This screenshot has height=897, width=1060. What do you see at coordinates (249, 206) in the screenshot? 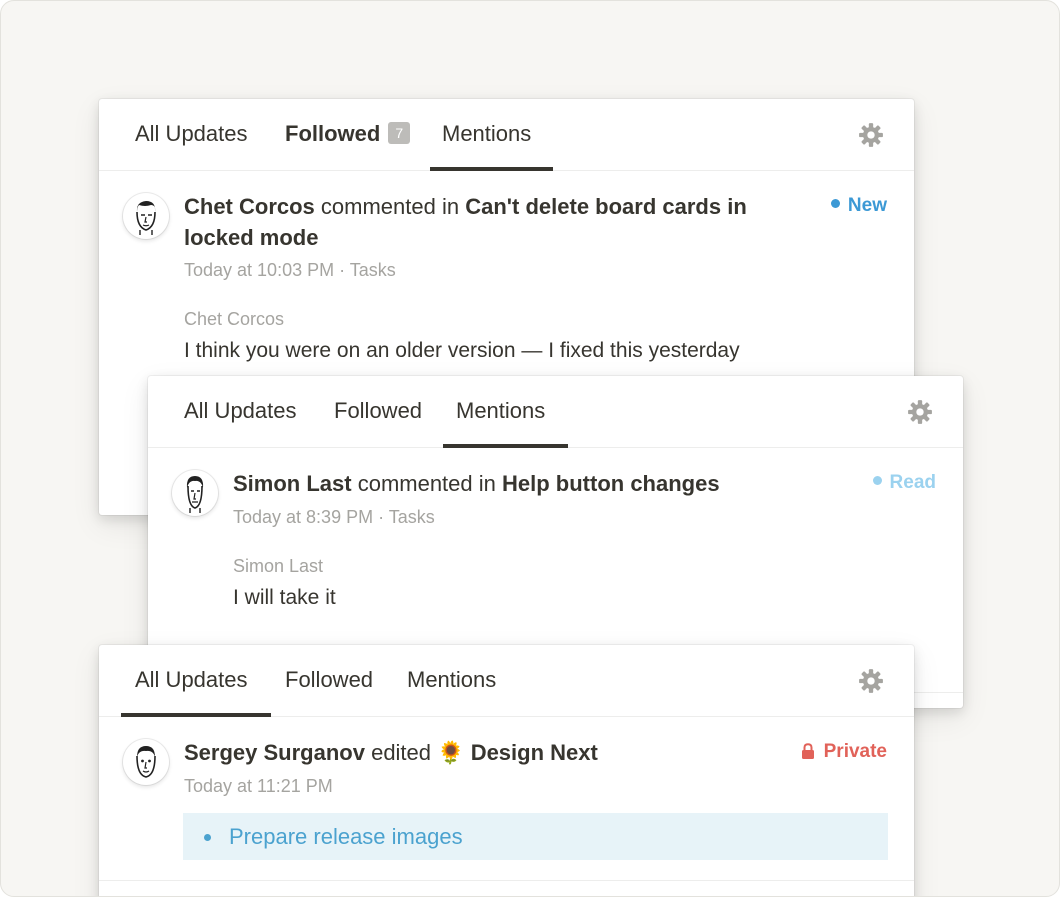
I see `actor-name: Chet Corcos` at bounding box center [249, 206].